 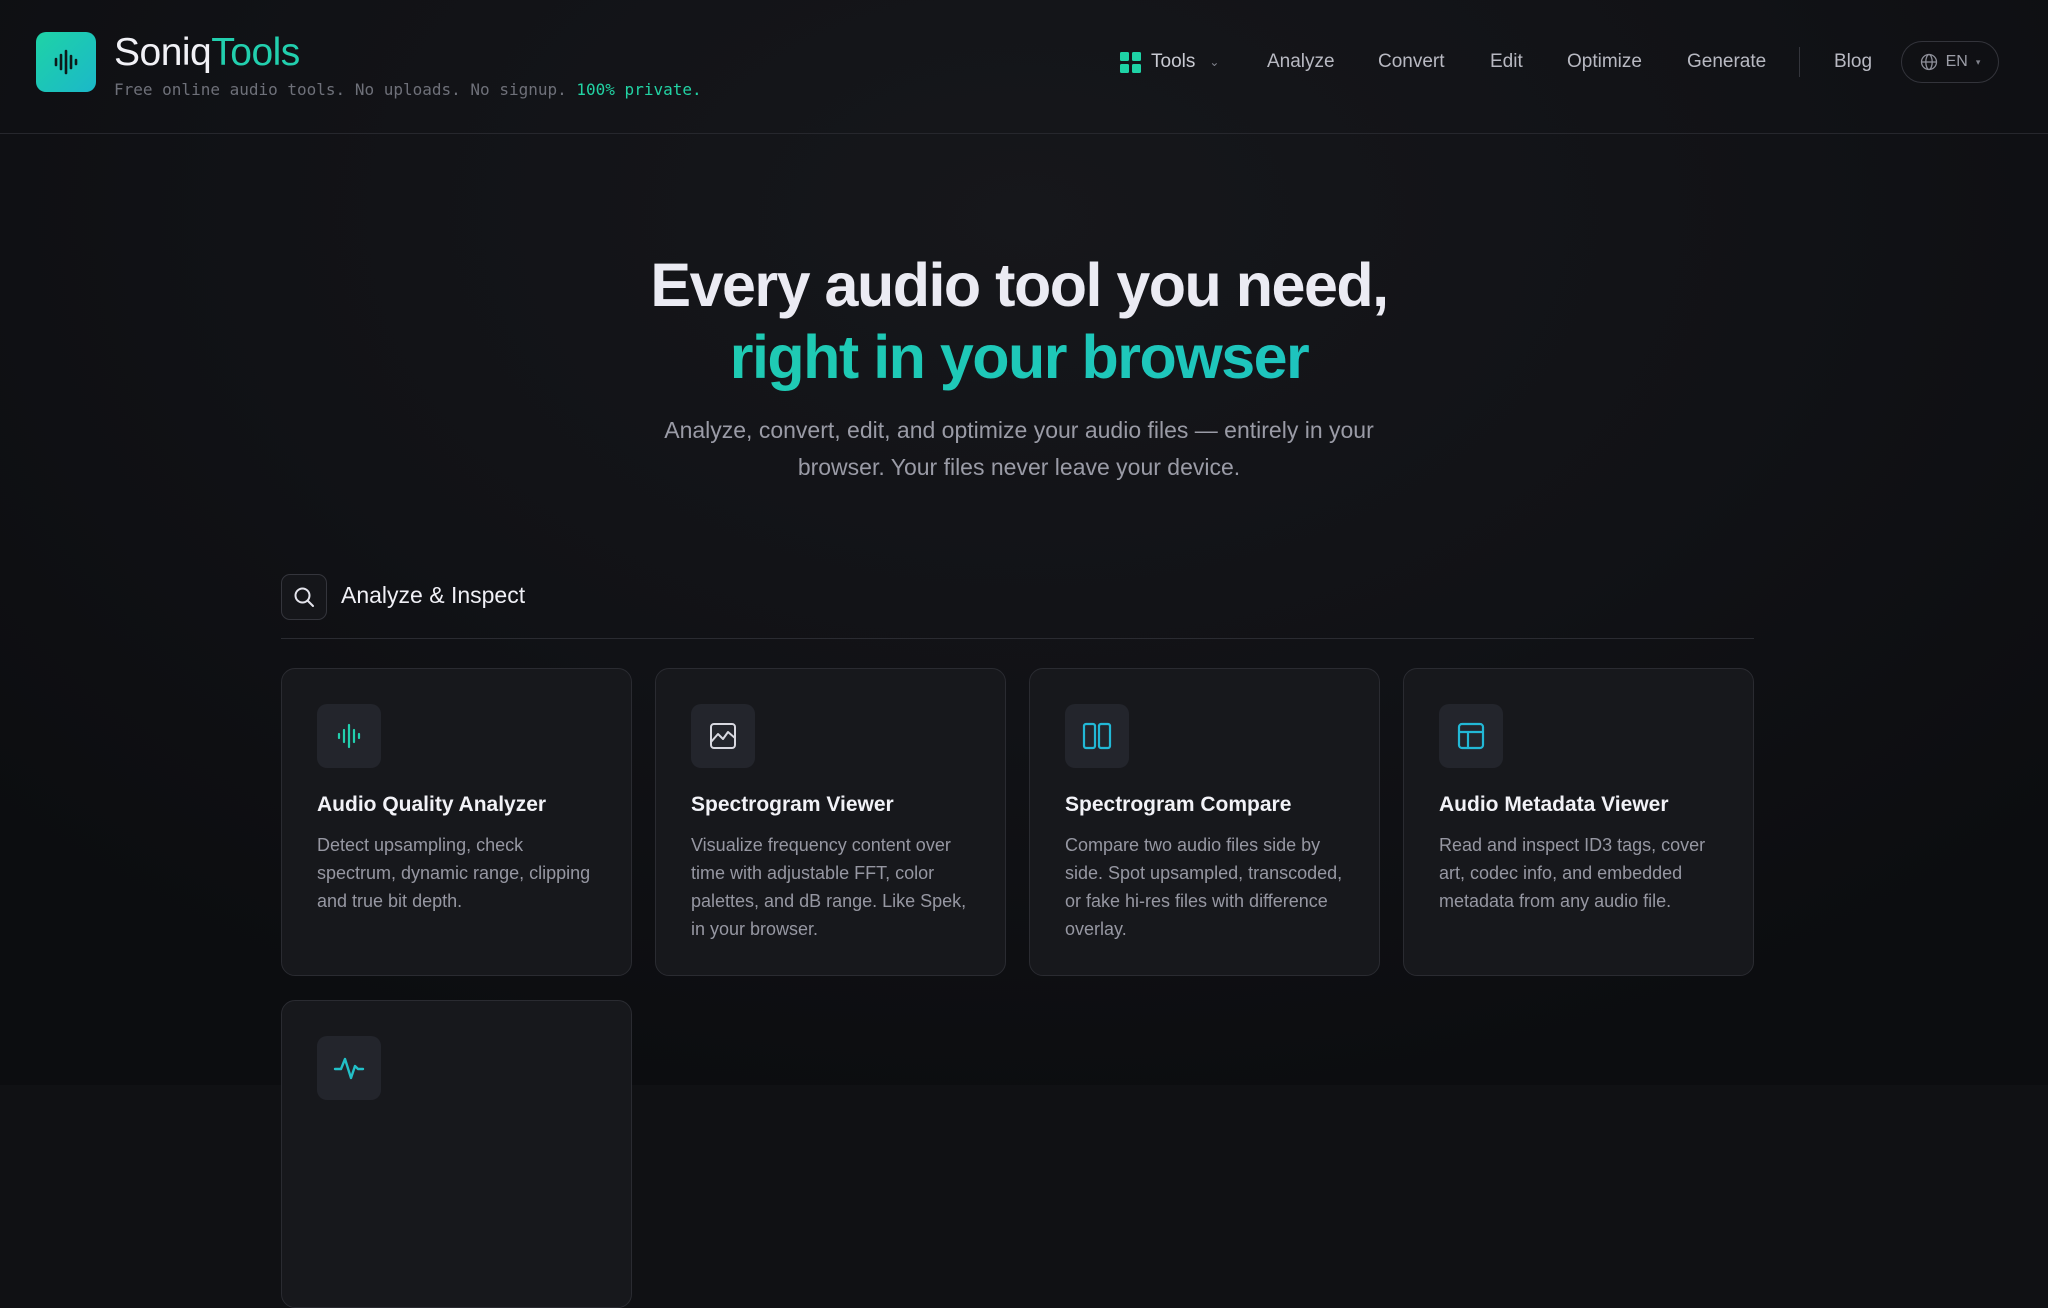 I want to click on card-title: Audio Quality Analyzer, so click(x=432, y=804).